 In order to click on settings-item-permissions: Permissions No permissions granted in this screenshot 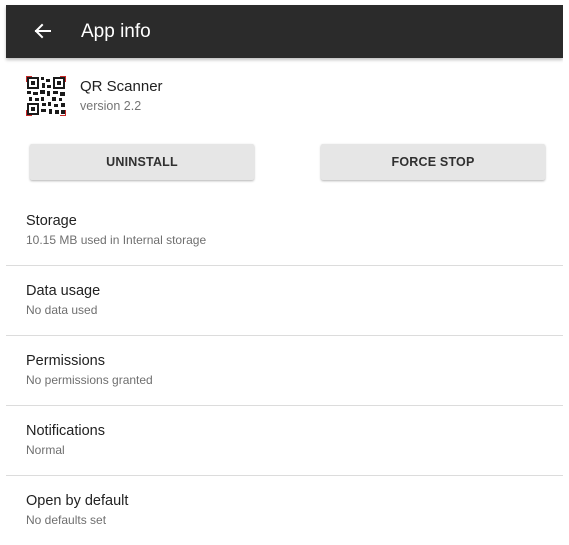, I will do `click(284, 371)`.